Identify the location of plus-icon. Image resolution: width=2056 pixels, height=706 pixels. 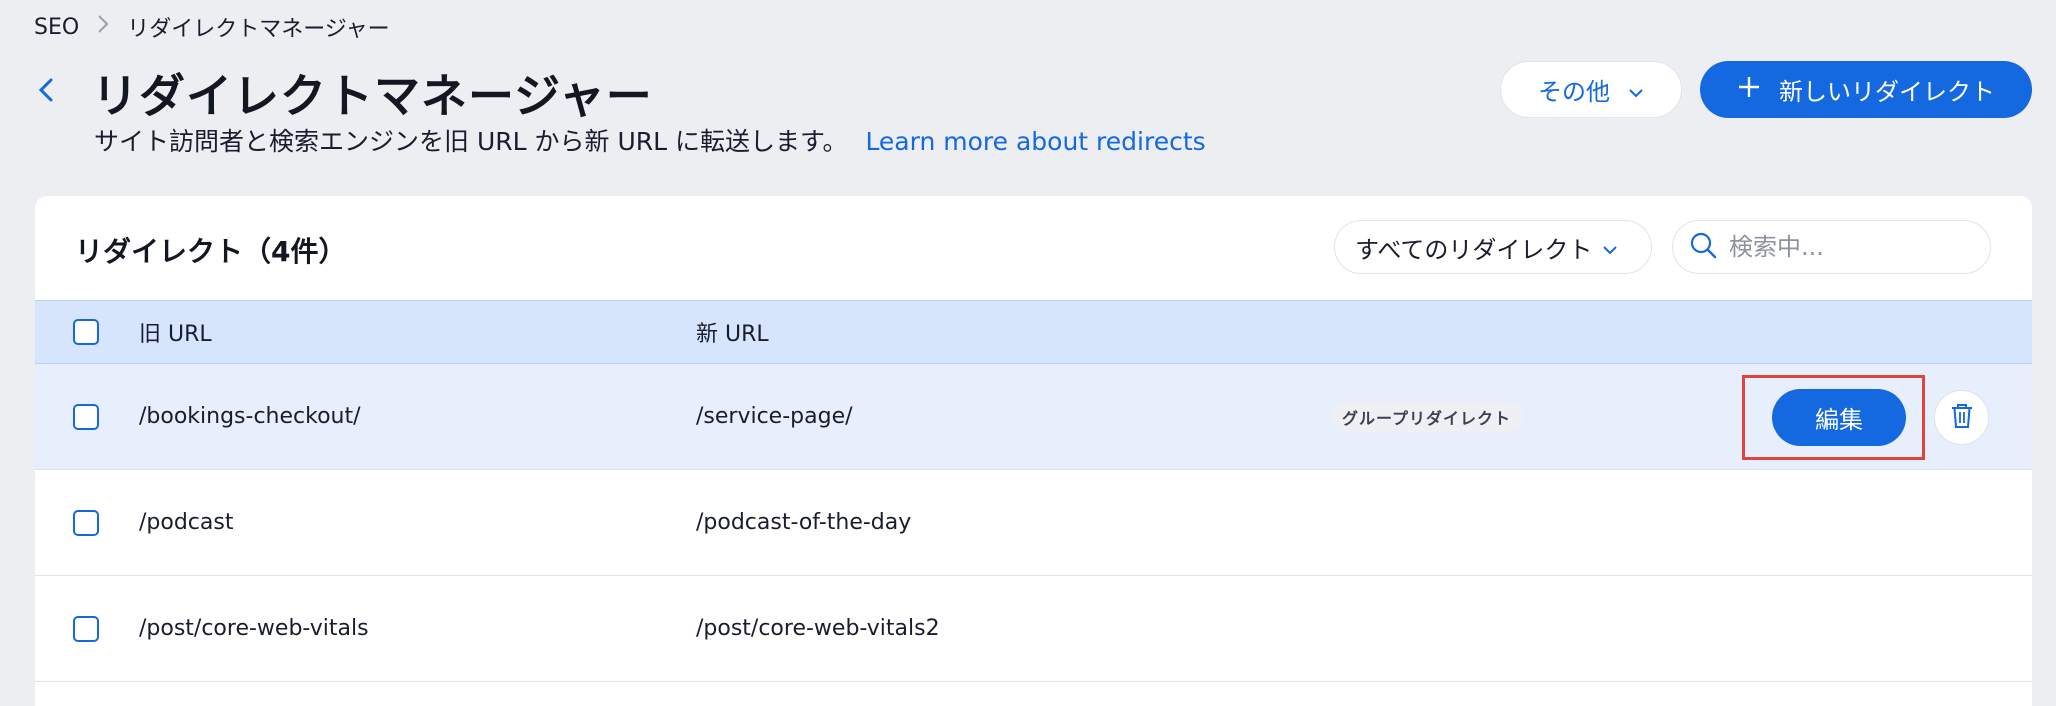
(1749, 90).